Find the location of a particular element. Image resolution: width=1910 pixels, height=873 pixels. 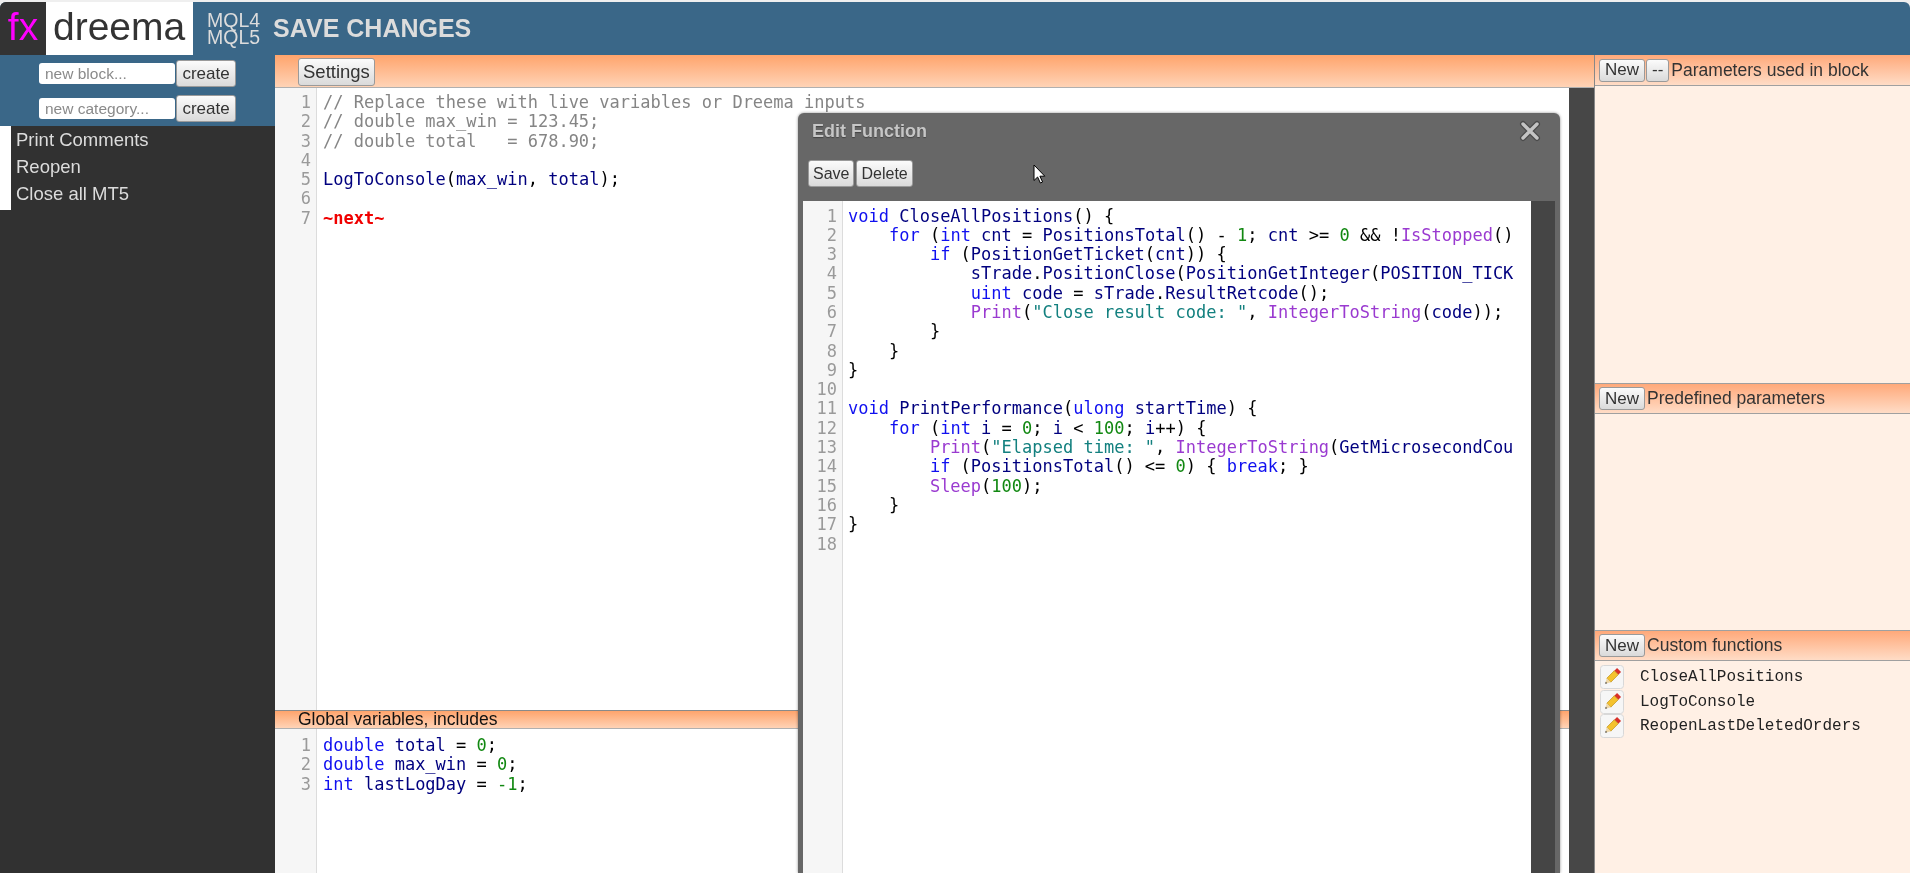

line-number: 14 is located at coordinates (826, 466).